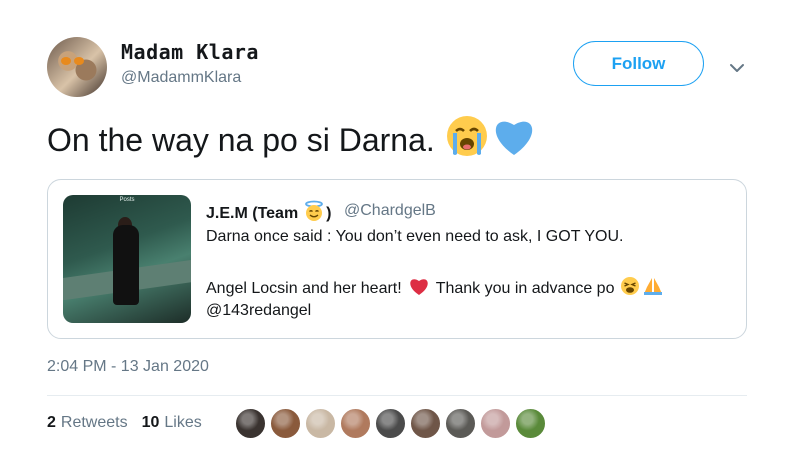 This screenshot has height=458, width=797. Describe the element at coordinates (390, 211) in the screenshot. I see `quoted-author-handle: @ChardgelB` at that location.